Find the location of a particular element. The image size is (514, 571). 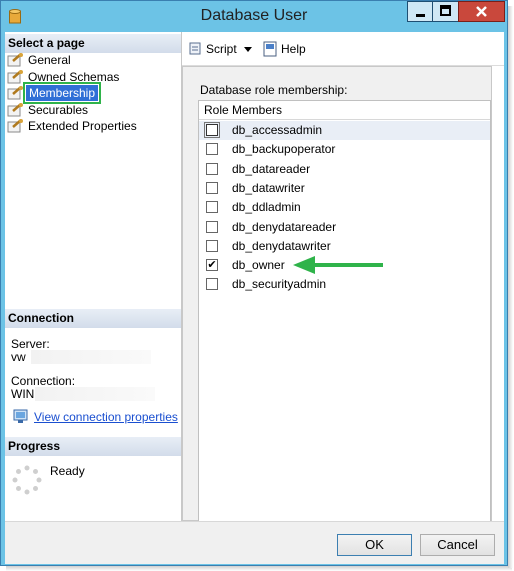

chevron-down-icon is located at coordinates (248, 49).